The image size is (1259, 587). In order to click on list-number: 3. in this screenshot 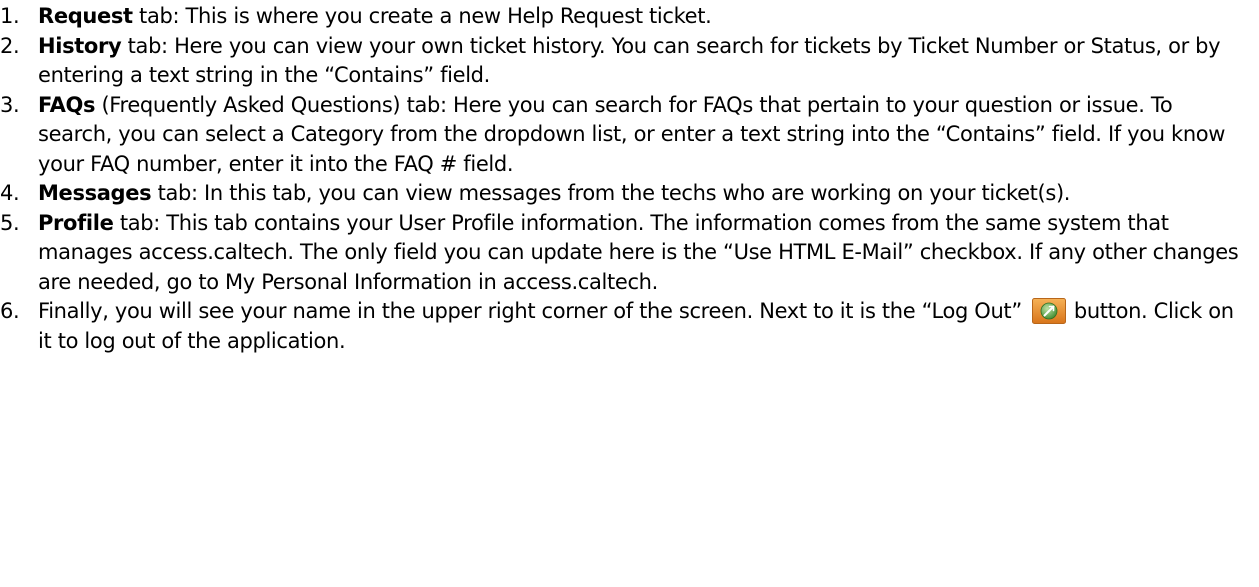, I will do `click(10, 104)`.